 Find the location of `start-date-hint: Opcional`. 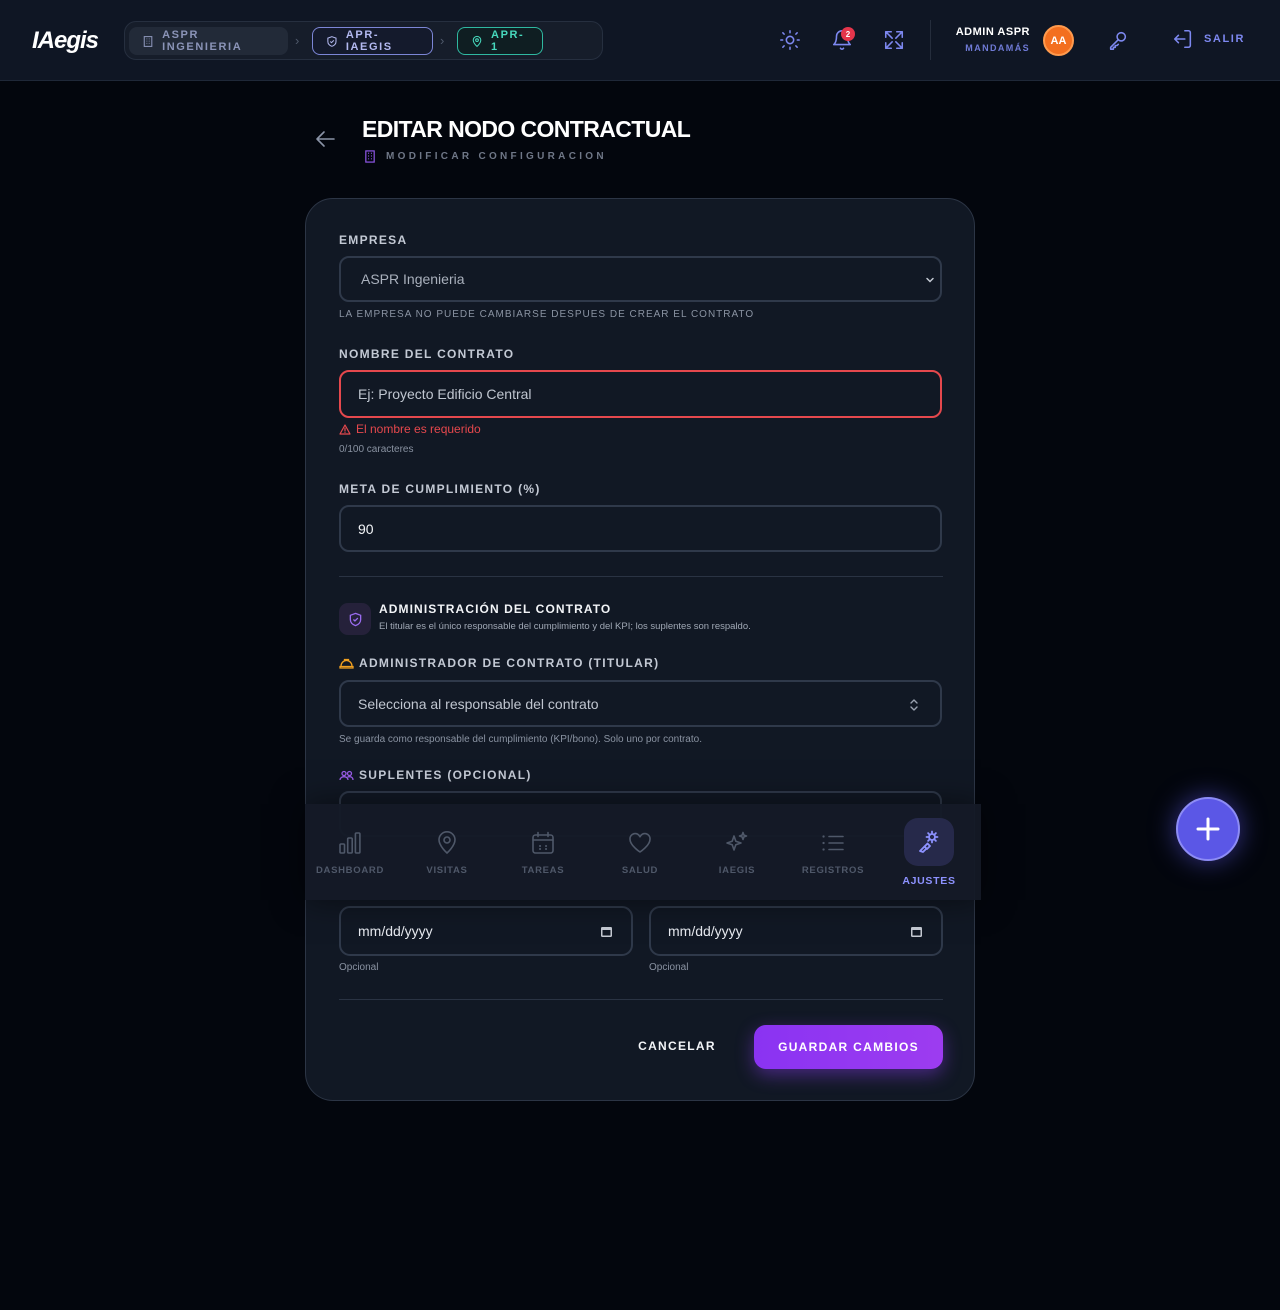

start-date-hint: Opcional is located at coordinates (359, 967).